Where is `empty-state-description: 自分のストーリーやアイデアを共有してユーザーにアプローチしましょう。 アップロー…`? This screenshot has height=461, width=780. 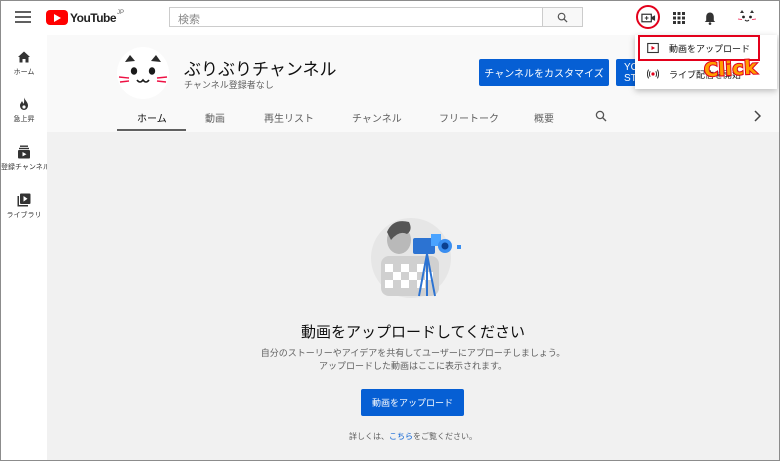
empty-state-description: 自分のストーリーやアイデアを共有してユーザーにアプローチしましょう。 アップロー… is located at coordinates (413, 360).